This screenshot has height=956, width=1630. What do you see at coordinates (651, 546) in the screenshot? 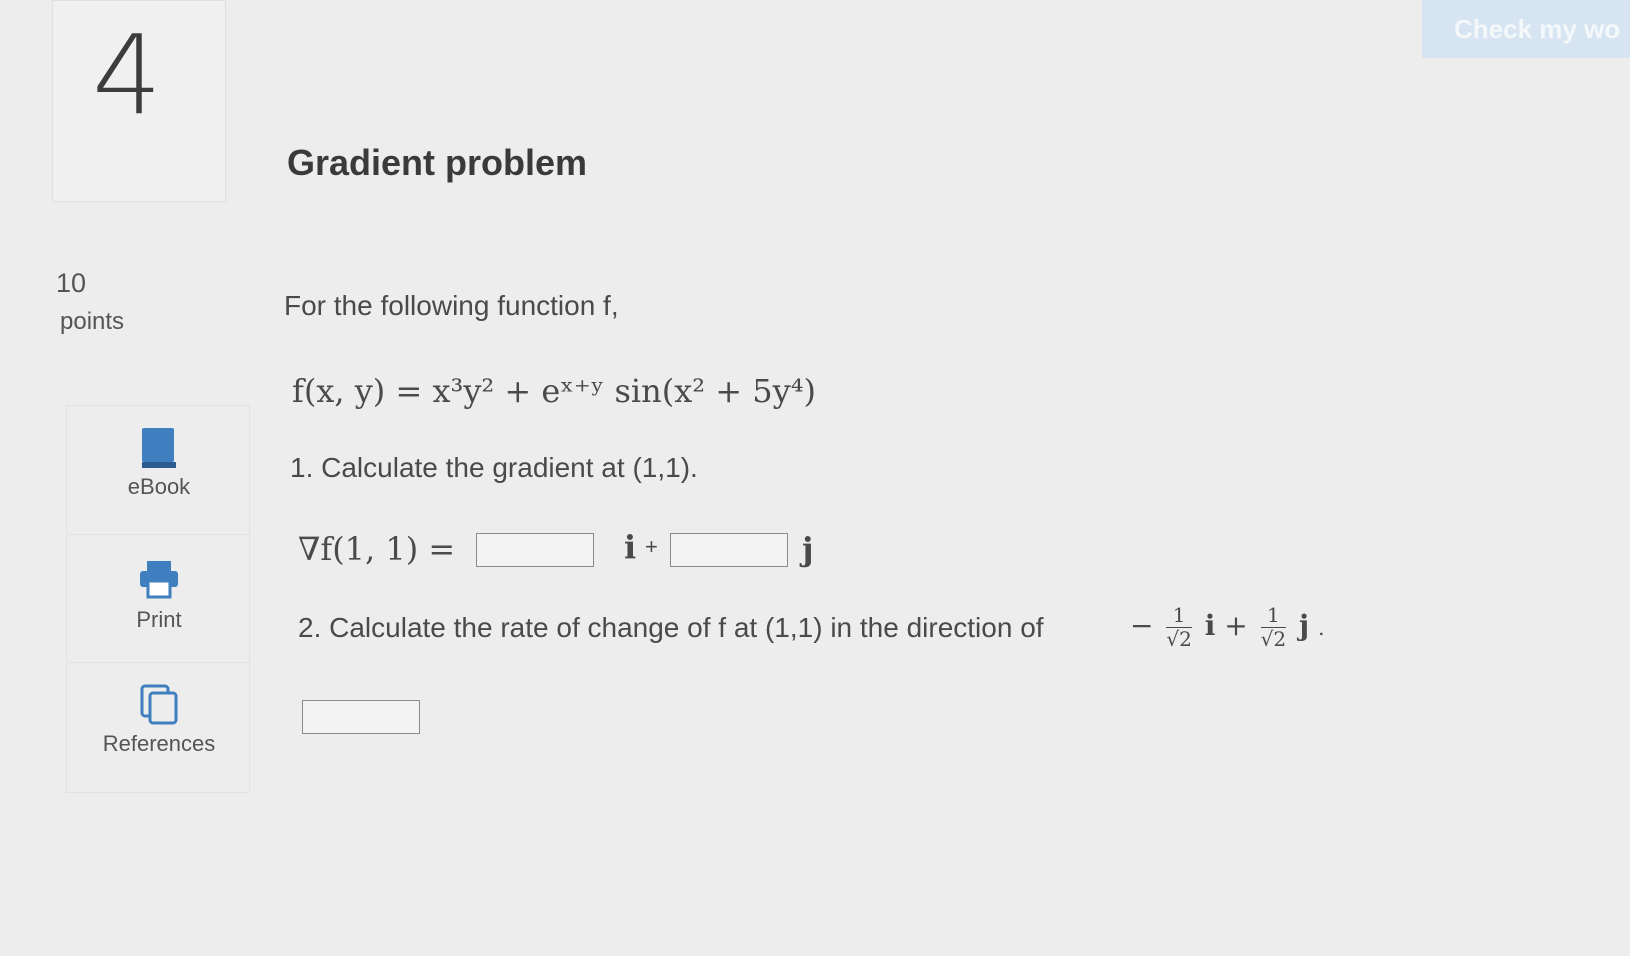
I see `plus-sign: +` at bounding box center [651, 546].